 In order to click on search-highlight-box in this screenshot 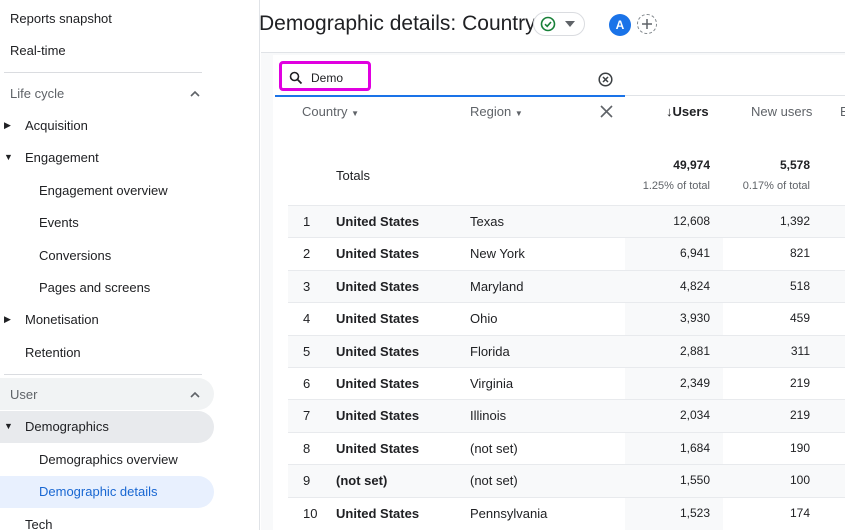, I will do `click(325, 76)`.